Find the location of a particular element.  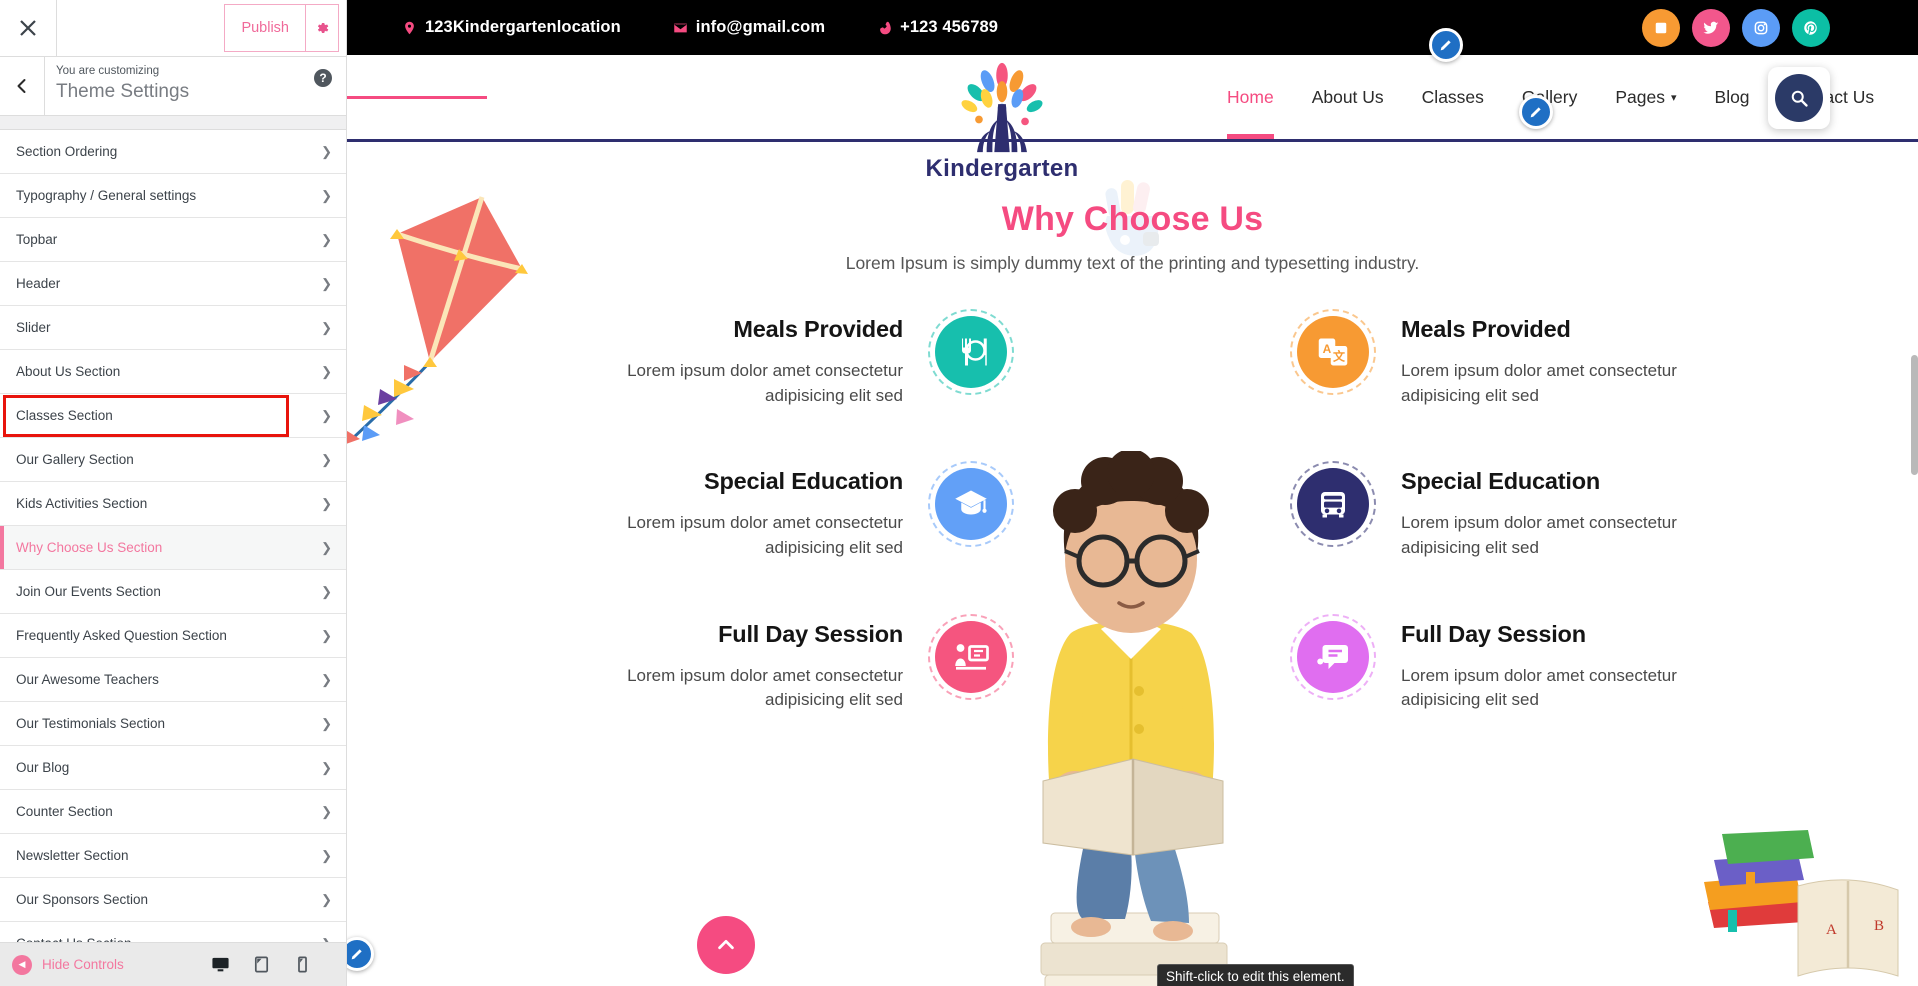

panel-title: Theme Settings is located at coordinates (123, 91).